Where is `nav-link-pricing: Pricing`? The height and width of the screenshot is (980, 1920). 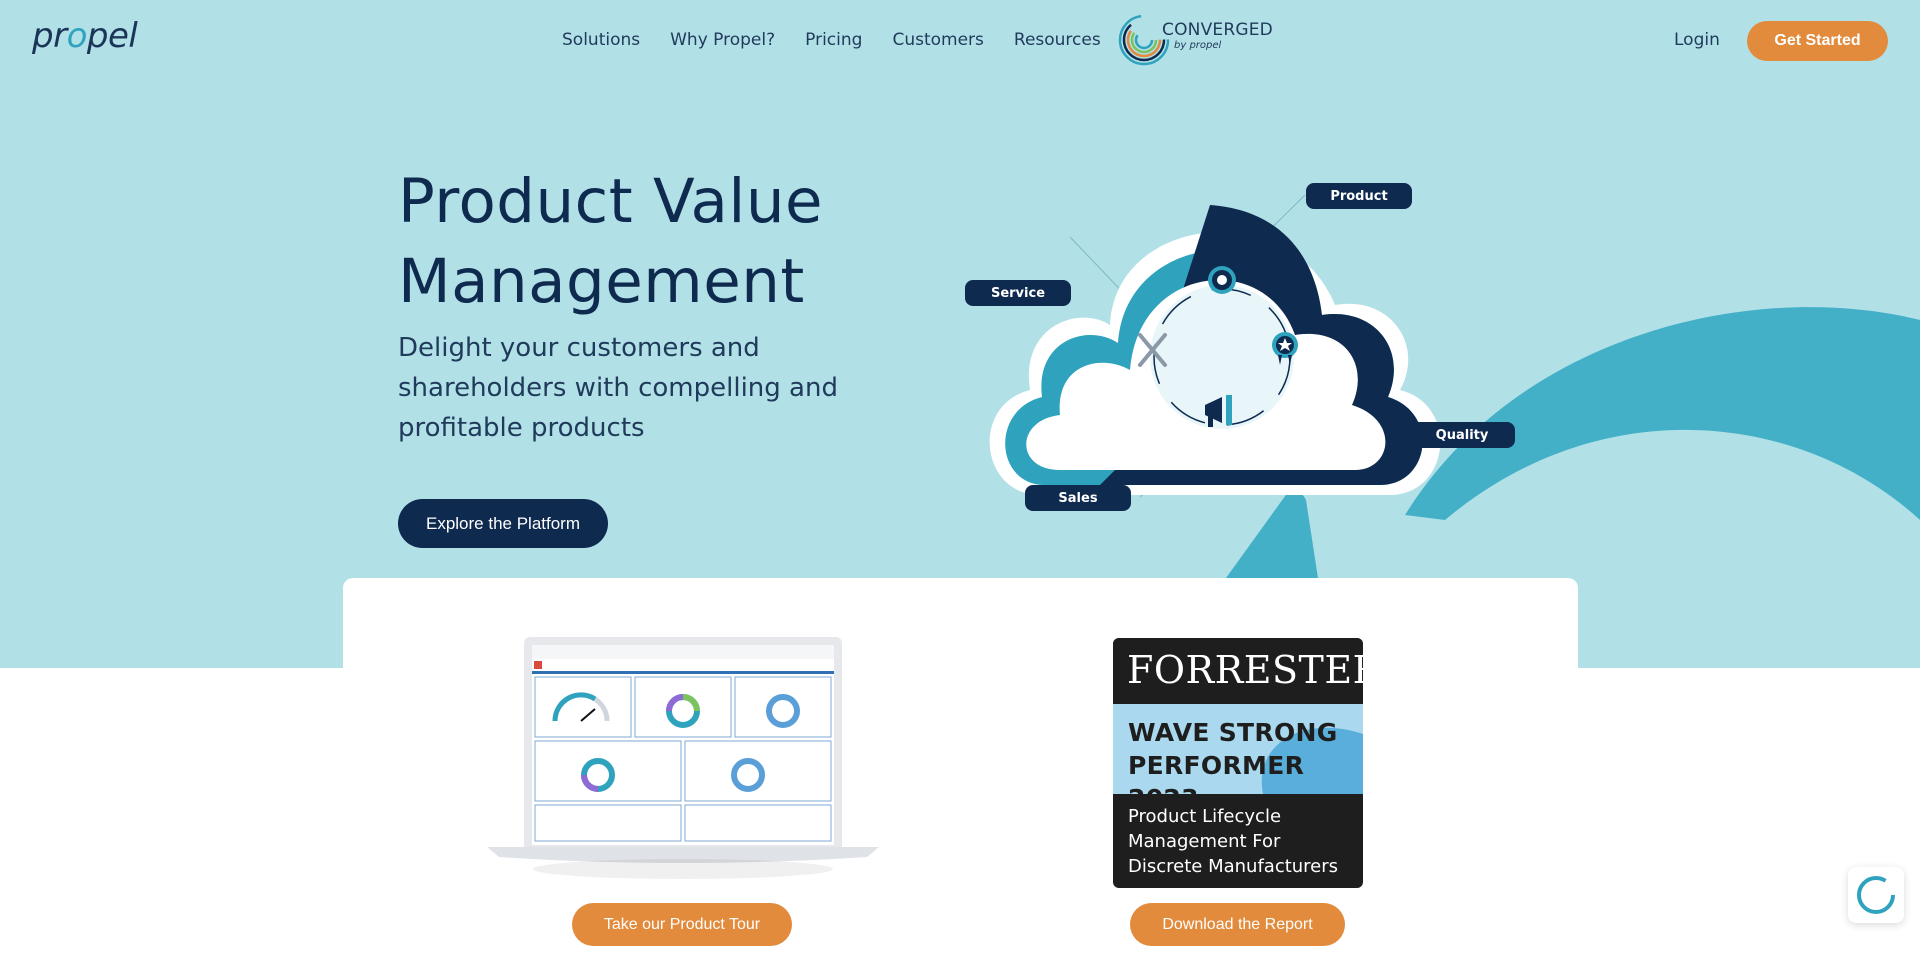
nav-link-pricing: Pricing is located at coordinates (833, 40).